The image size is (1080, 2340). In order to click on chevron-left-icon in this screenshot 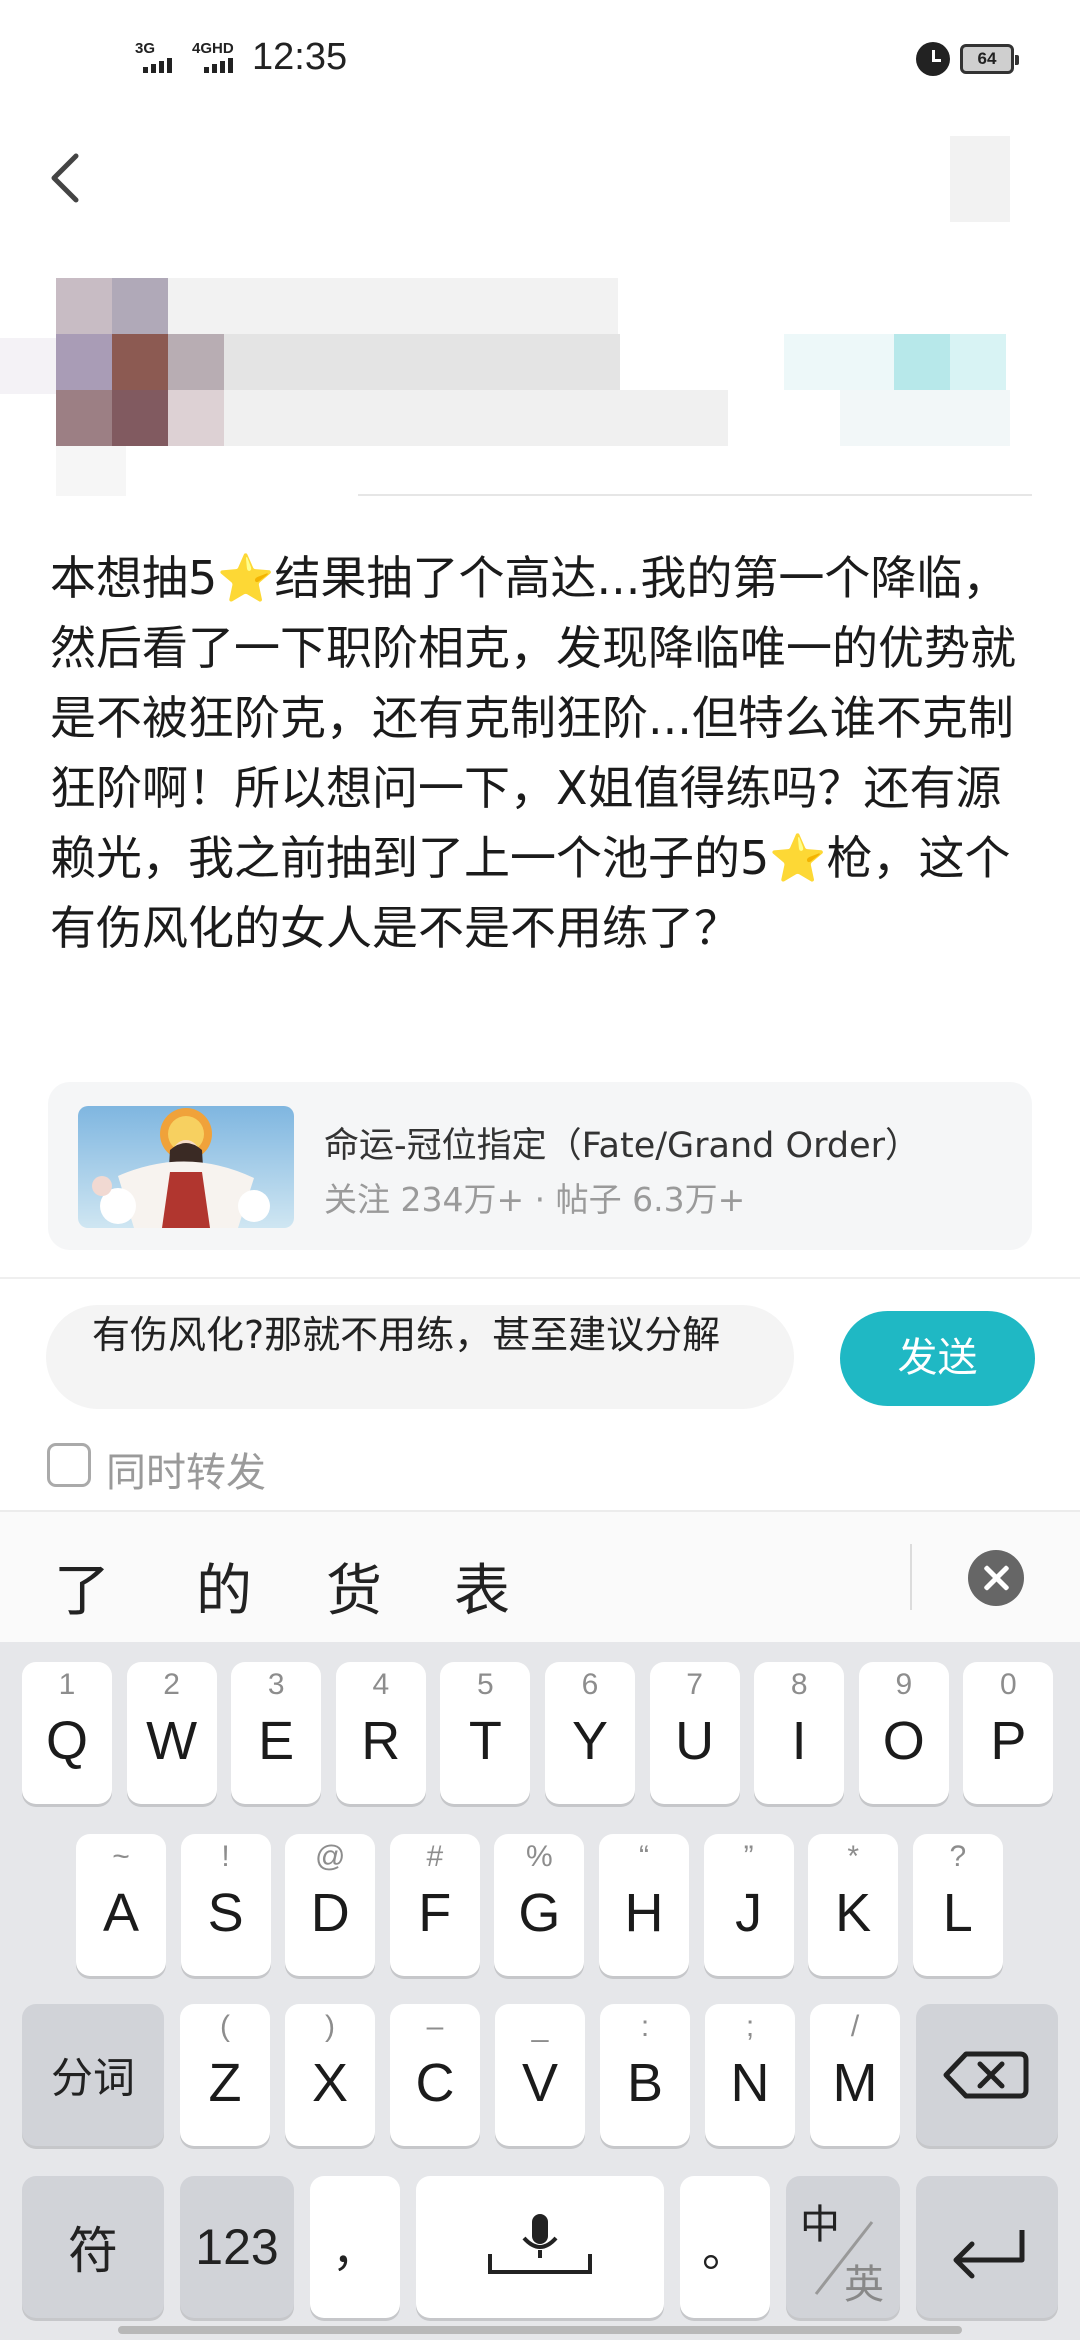, I will do `click(65, 178)`.